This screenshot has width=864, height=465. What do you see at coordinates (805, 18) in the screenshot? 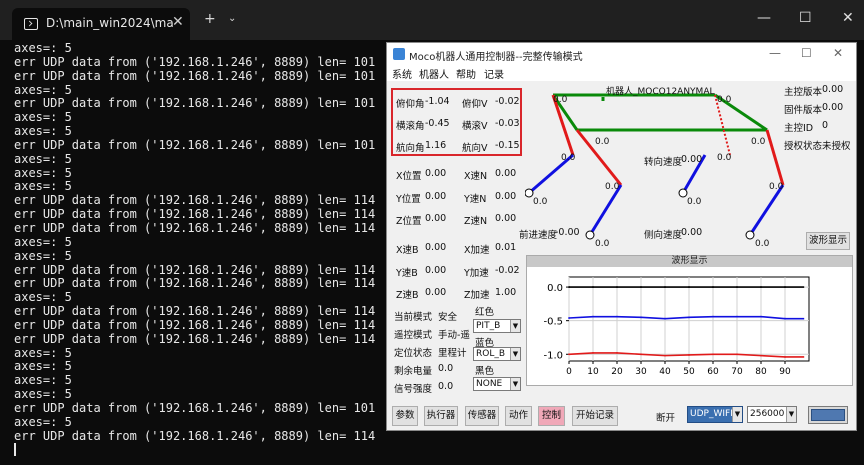
I see `maximize-icon: ☐` at bounding box center [805, 18].